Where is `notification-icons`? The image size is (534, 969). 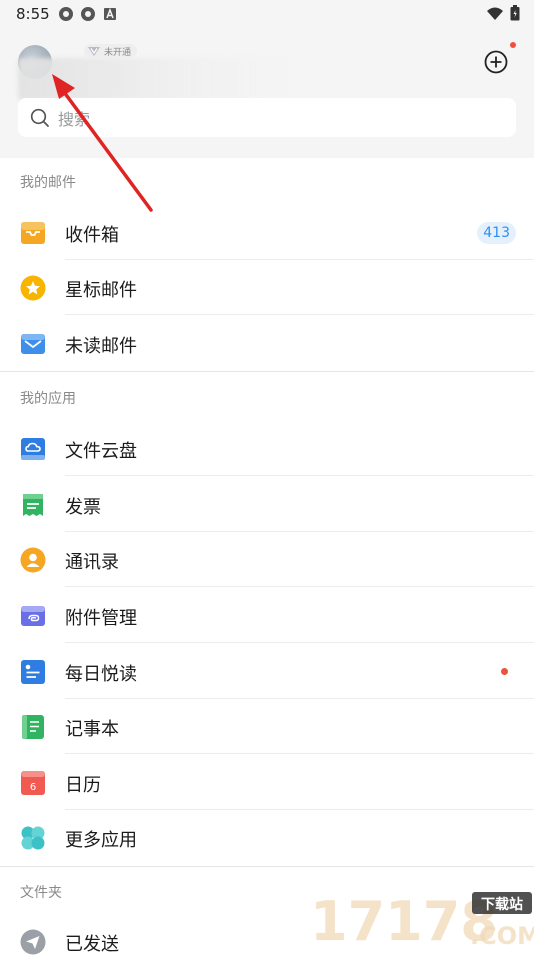
notification-icons is located at coordinates (88, 14).